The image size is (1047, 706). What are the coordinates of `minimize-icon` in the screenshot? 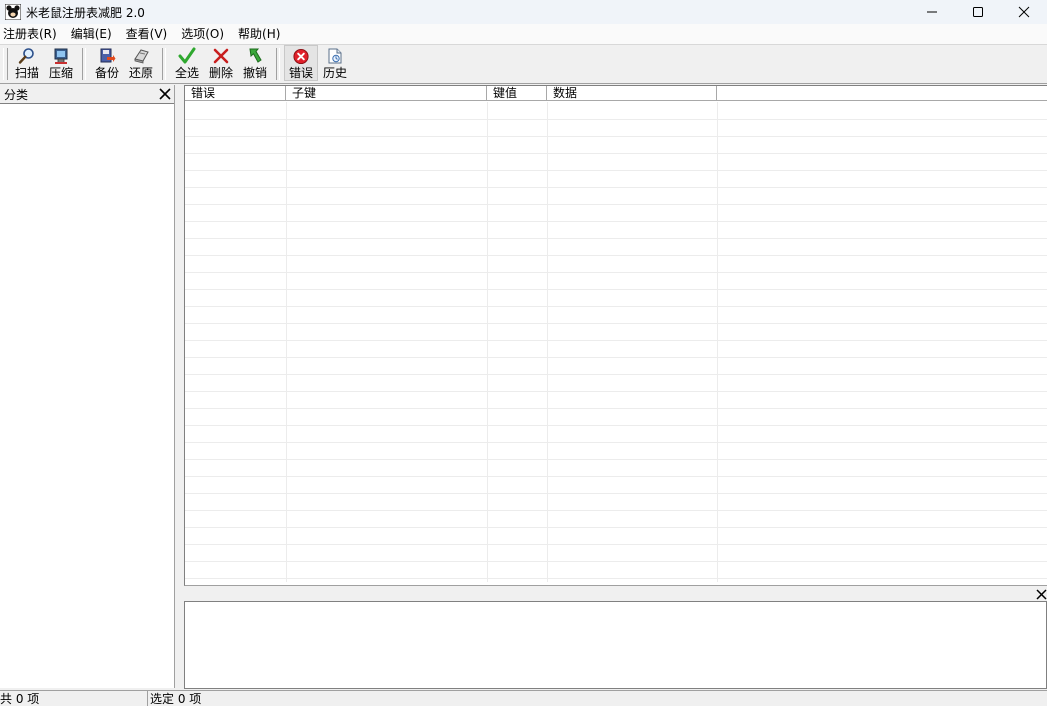 It's located at (932, 12).